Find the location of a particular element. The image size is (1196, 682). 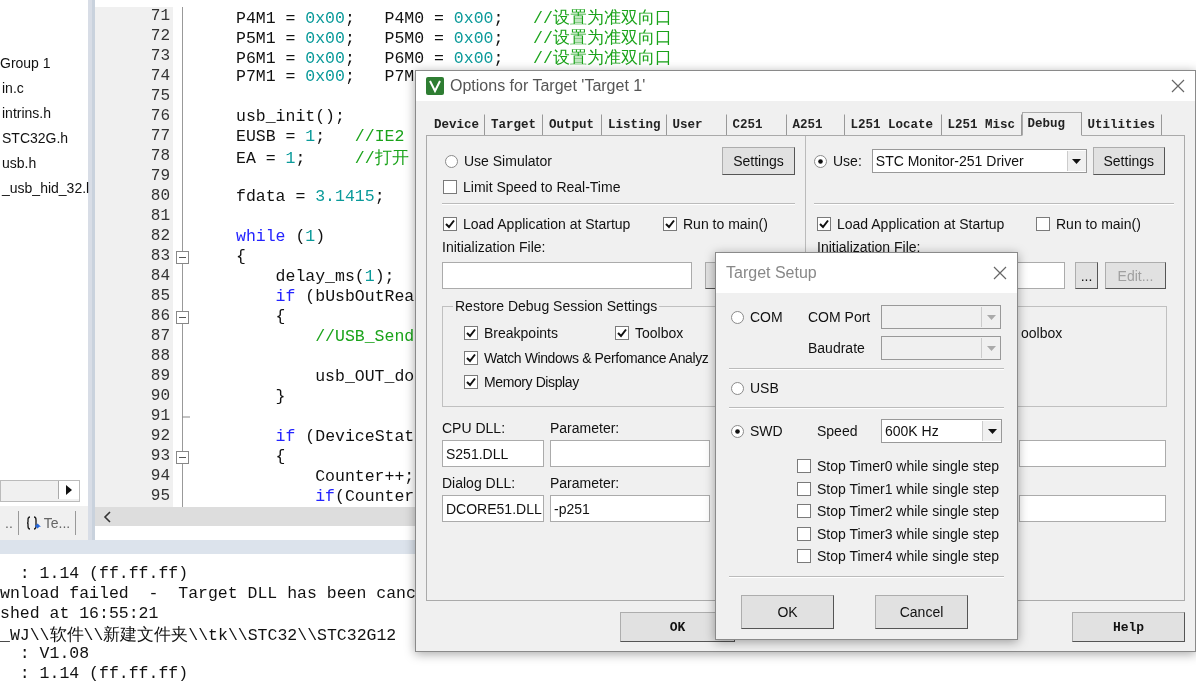

project-tree-item: intrins.h is located at coordinates (44, 114).